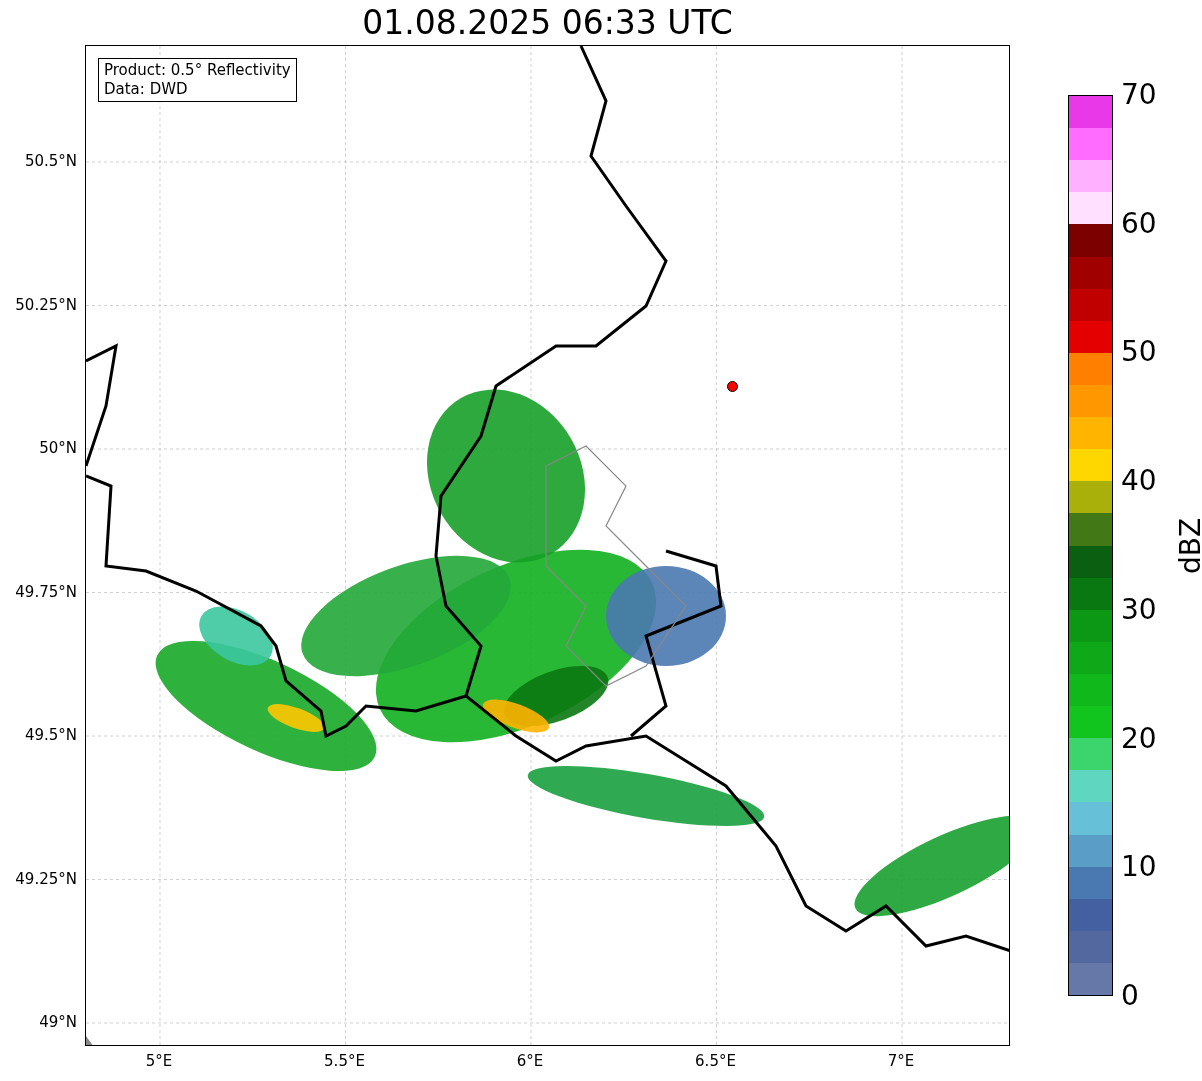  I want to click on info-text: Data: DWD, so click(146, 89).